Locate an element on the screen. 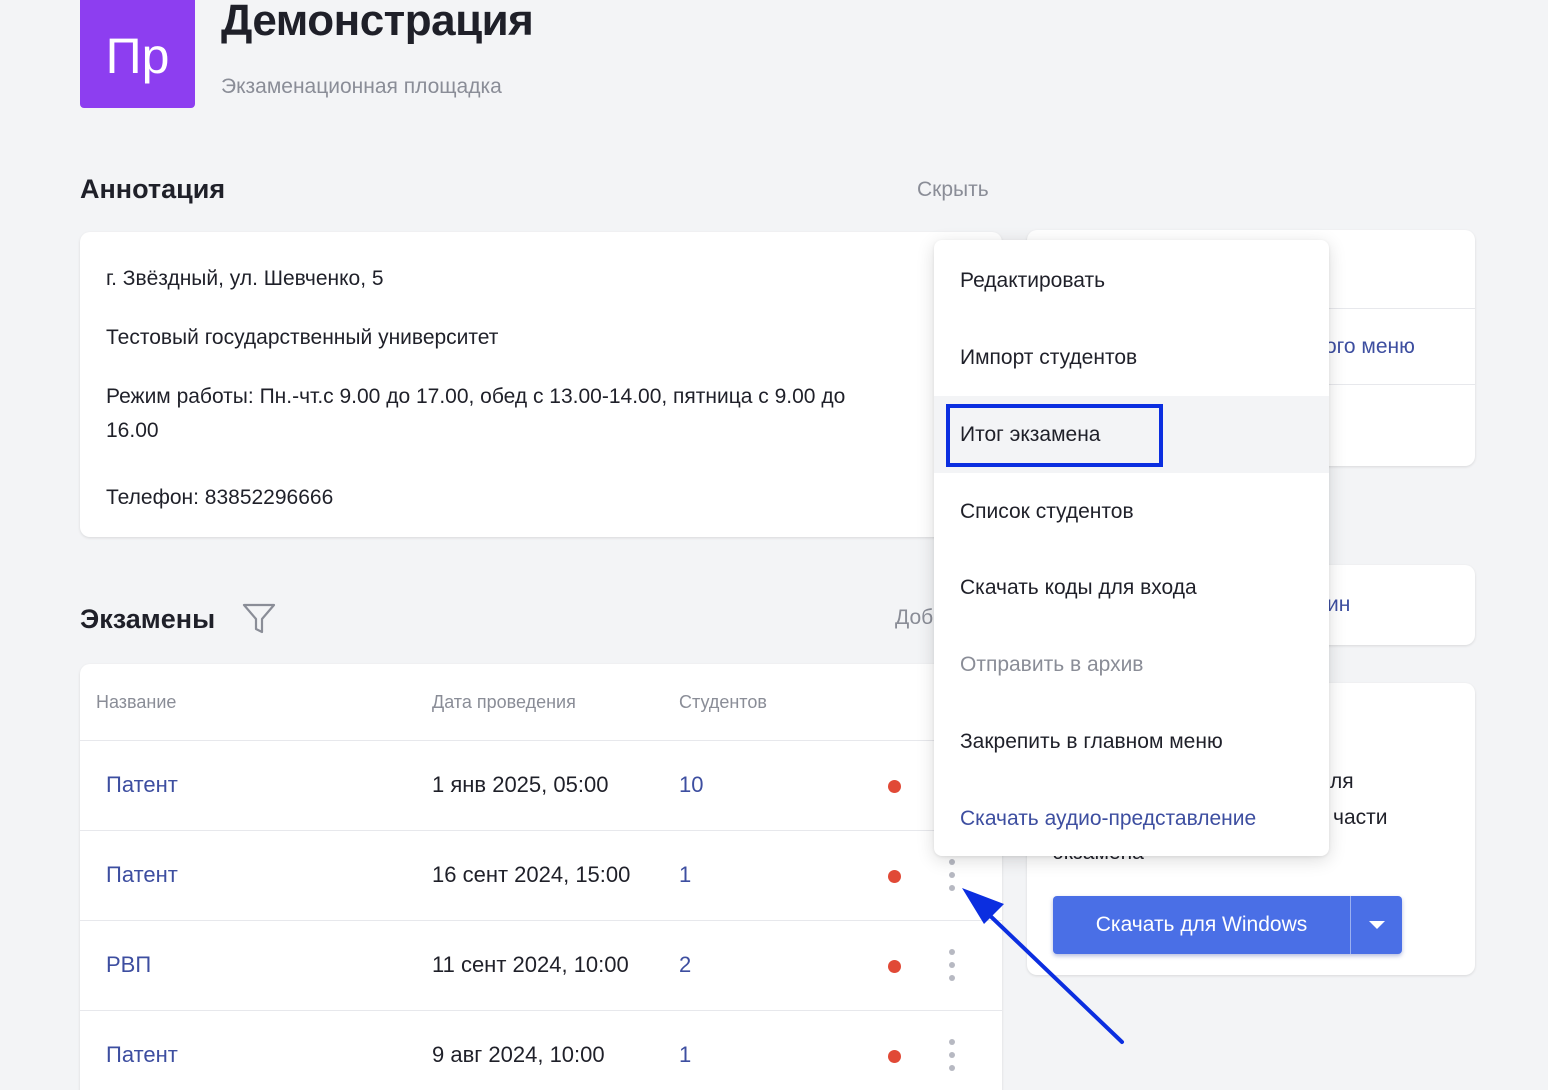  menu-item-edit: Редактировать is located at coordinates (1131, 280).